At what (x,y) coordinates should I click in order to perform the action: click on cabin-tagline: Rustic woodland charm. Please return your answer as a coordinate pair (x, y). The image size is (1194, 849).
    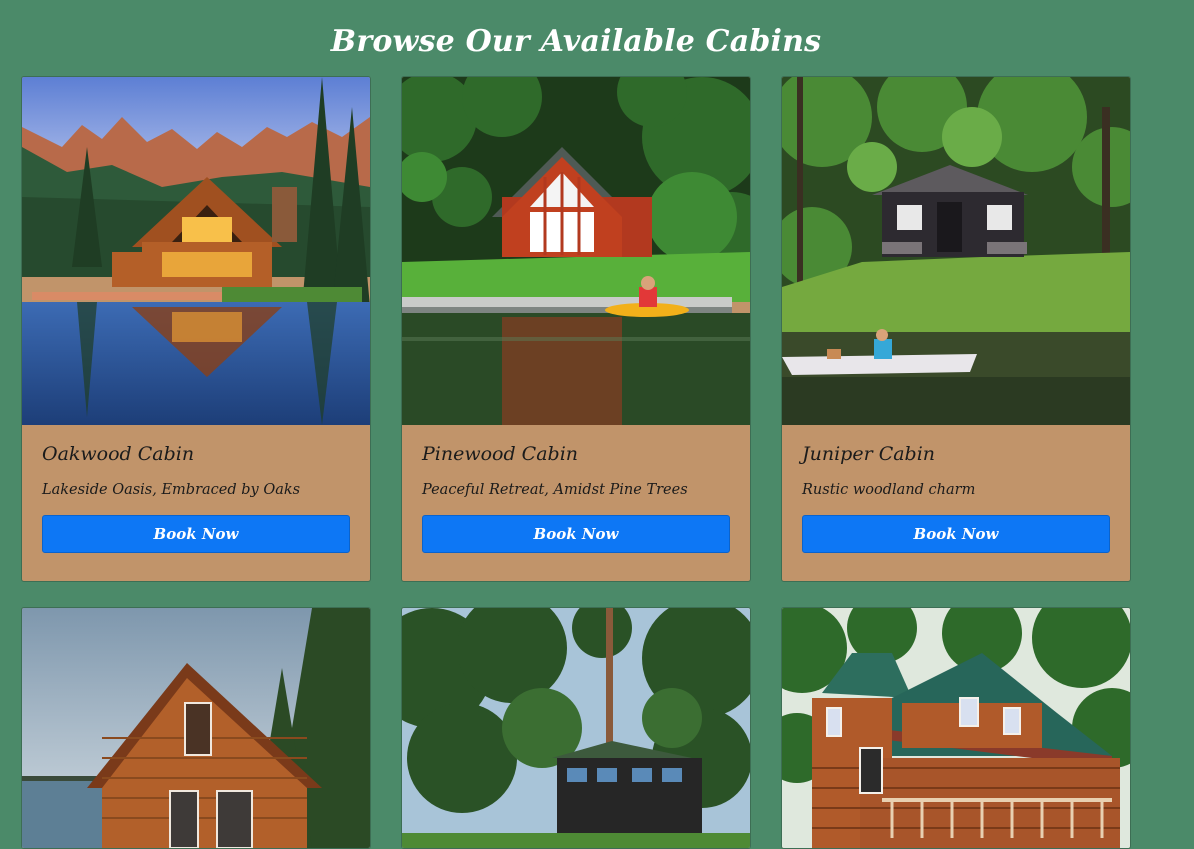
    Looking at the image, I should click on (889, 490).